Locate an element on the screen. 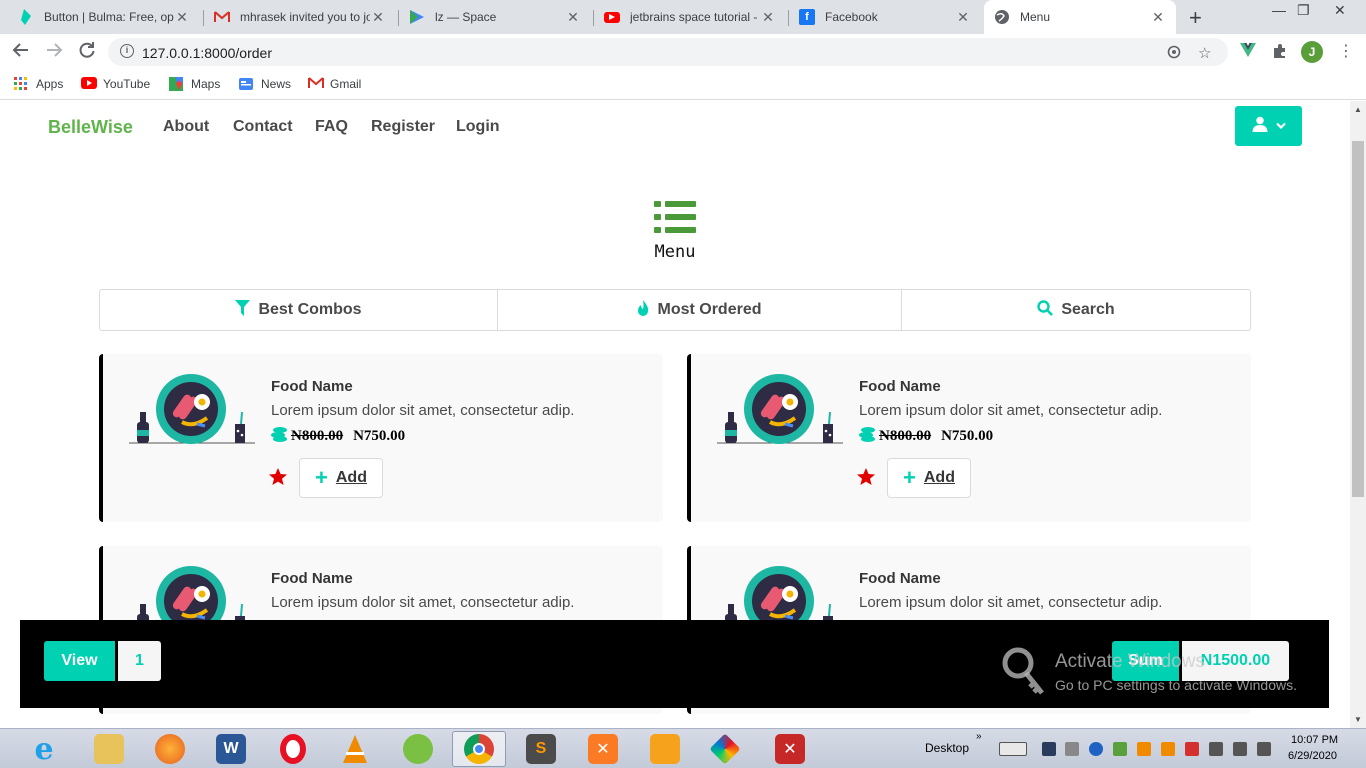 This screenshot has width=1366, height=768. file-explorer-icon is located at coordinates (109, 749).